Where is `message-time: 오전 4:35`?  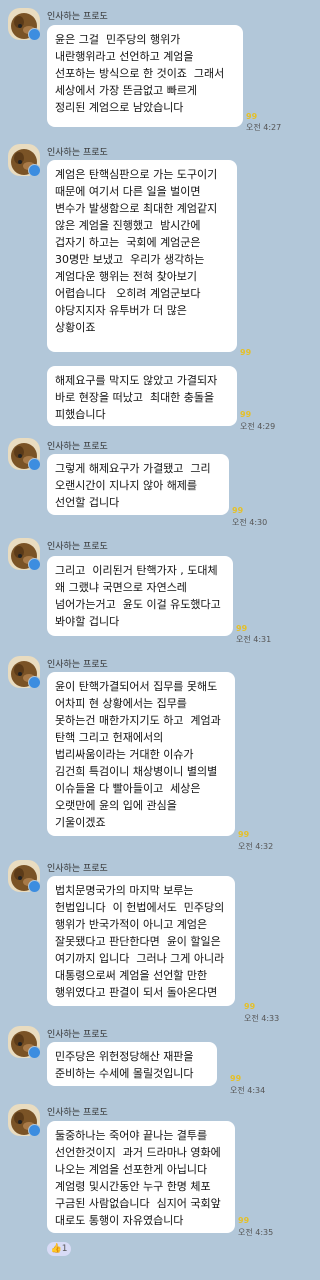
message-time: 오전 4:35 is located at coordinates (256, 1232).